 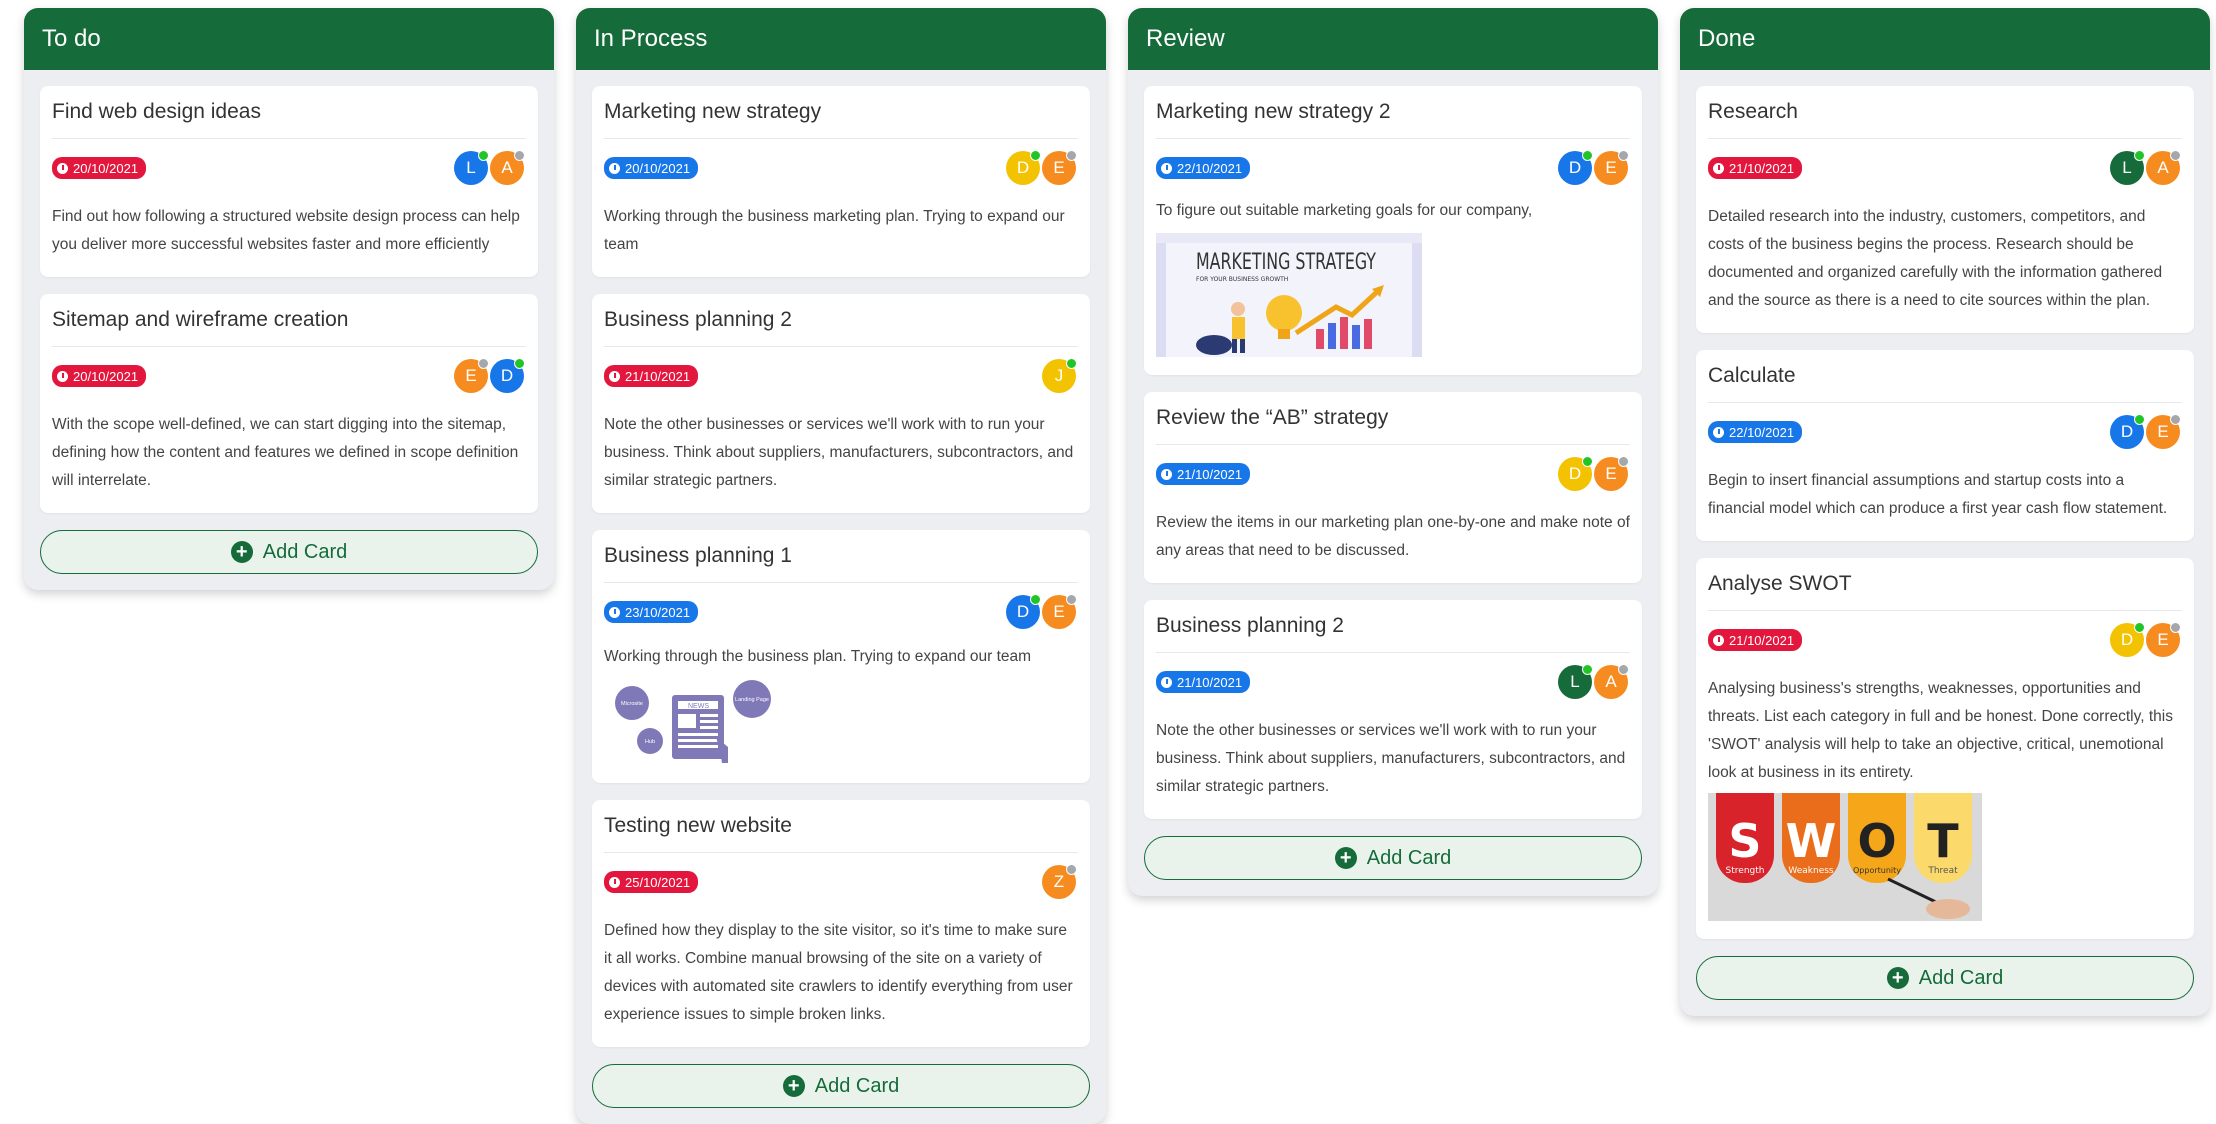 I want to click on avatar-letter: J, so click(x=1059, y=375).